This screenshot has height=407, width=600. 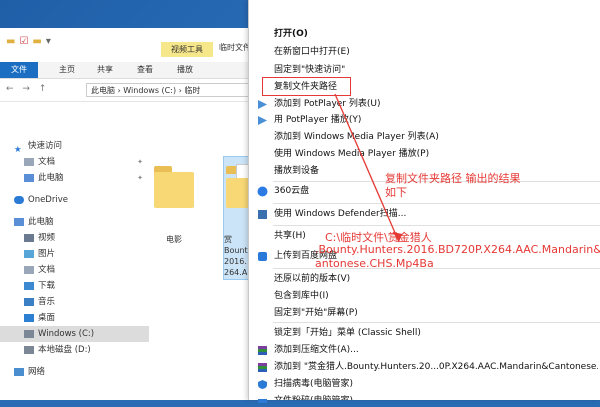 What do you see at coordinates (69, 146) in the screenshot?
I see `sidebar-item-quick-access: ★ 快速访问` at bounding box center [69, 146].